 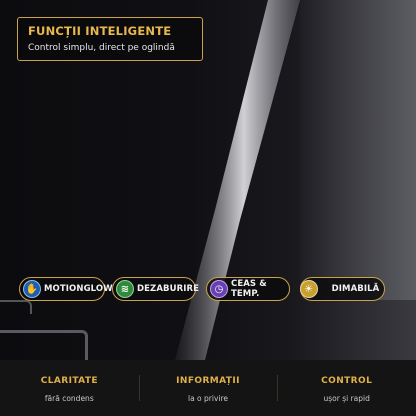 What do you see at coordinates (101, 48) in the screenshot?
I see `header-subtitle: Control simplu, direct pe oglindă` at bounding box center [101, 48].